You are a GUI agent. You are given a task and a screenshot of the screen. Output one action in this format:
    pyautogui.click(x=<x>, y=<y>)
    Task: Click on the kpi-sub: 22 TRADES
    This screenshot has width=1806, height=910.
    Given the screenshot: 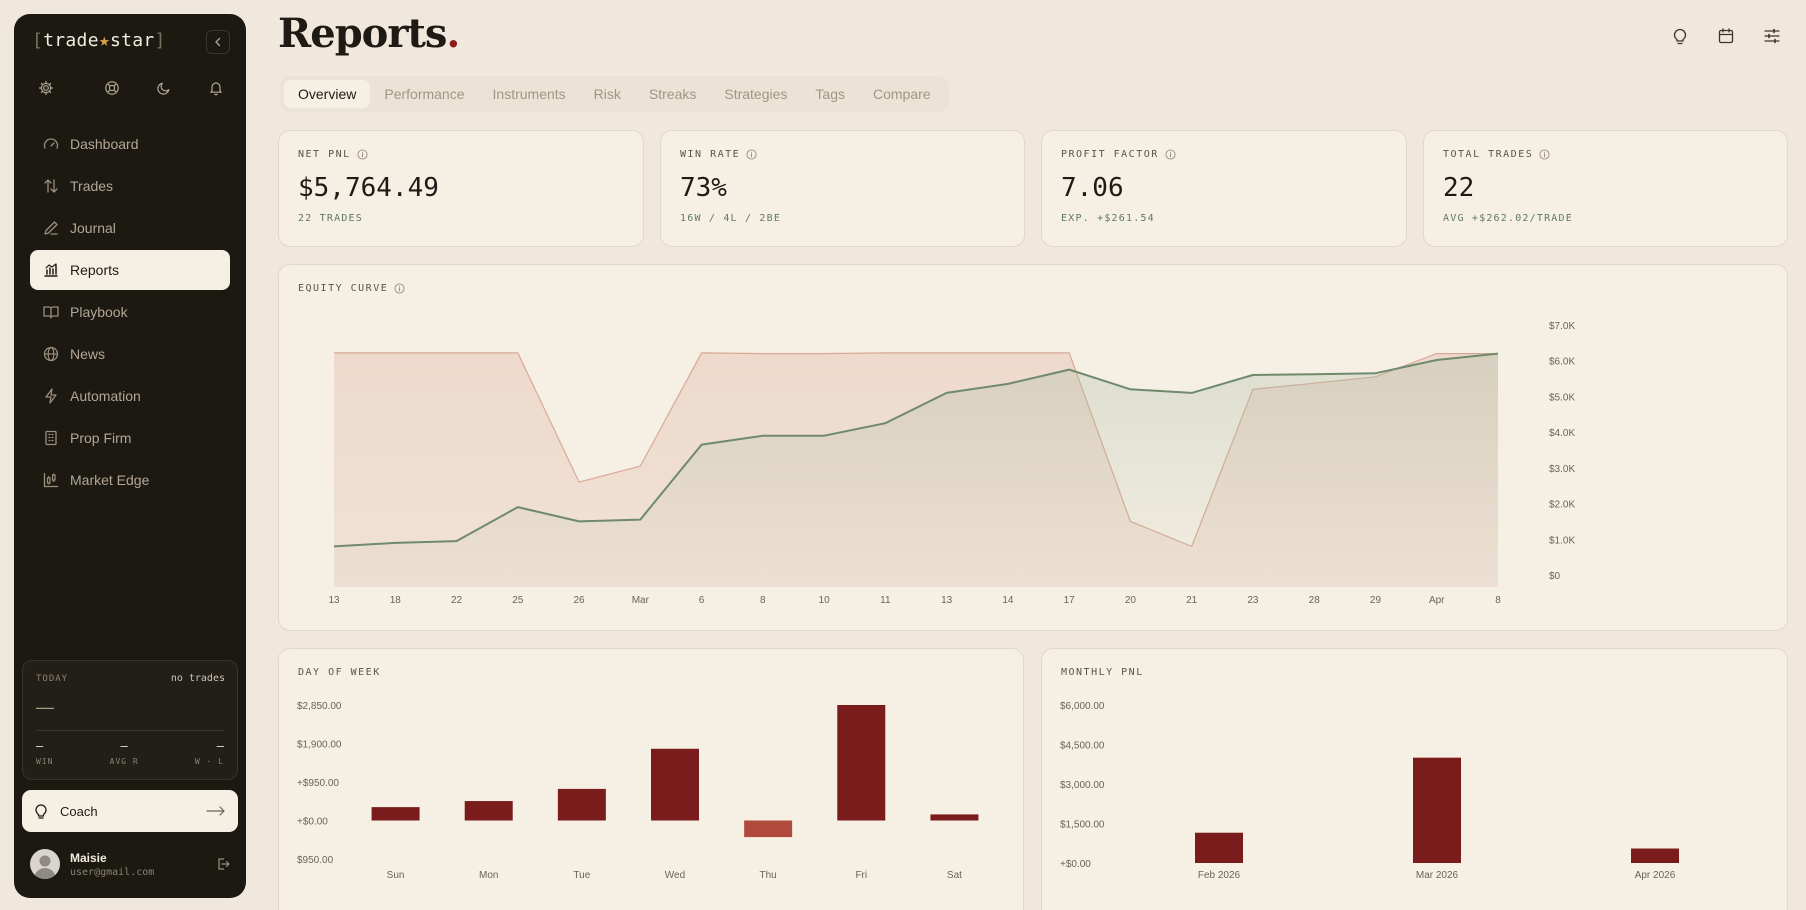 What is the action you would take?
    pyautogui.click(x=330, y=218)
    